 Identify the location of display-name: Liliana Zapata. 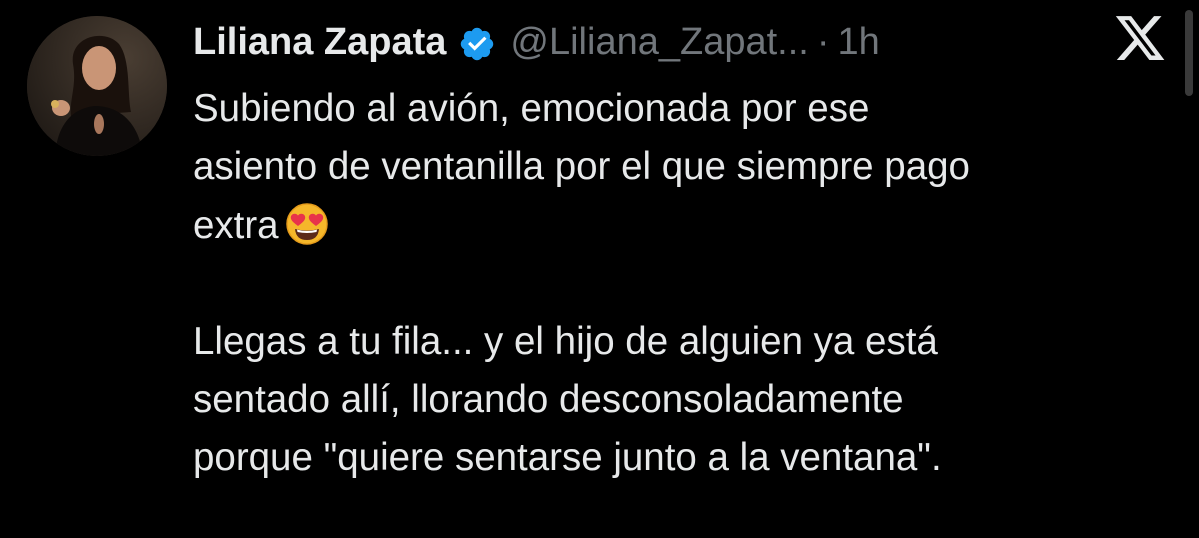
(319, 42).